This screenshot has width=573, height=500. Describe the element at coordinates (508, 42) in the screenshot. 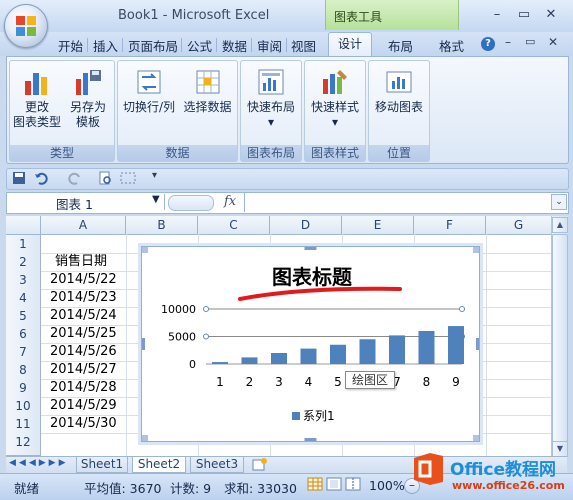

I see `minimize-workbook-button: –` at that location.